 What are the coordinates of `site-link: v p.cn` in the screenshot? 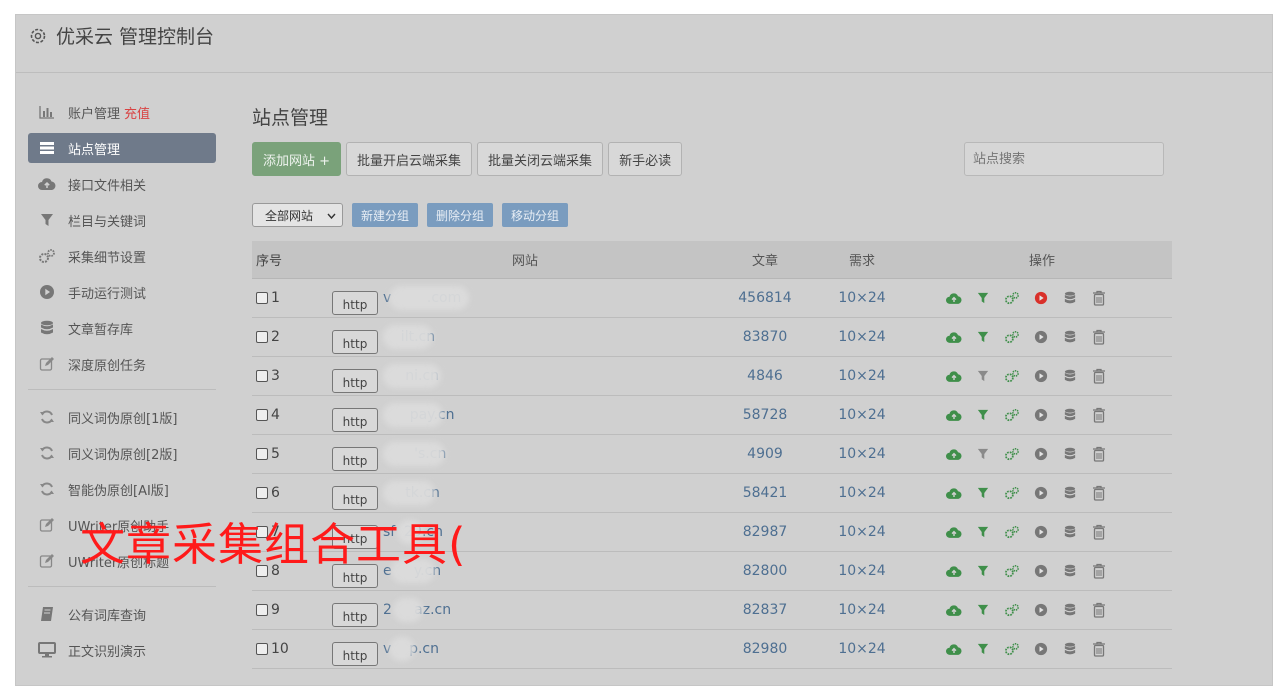 It's located at (411, 649).